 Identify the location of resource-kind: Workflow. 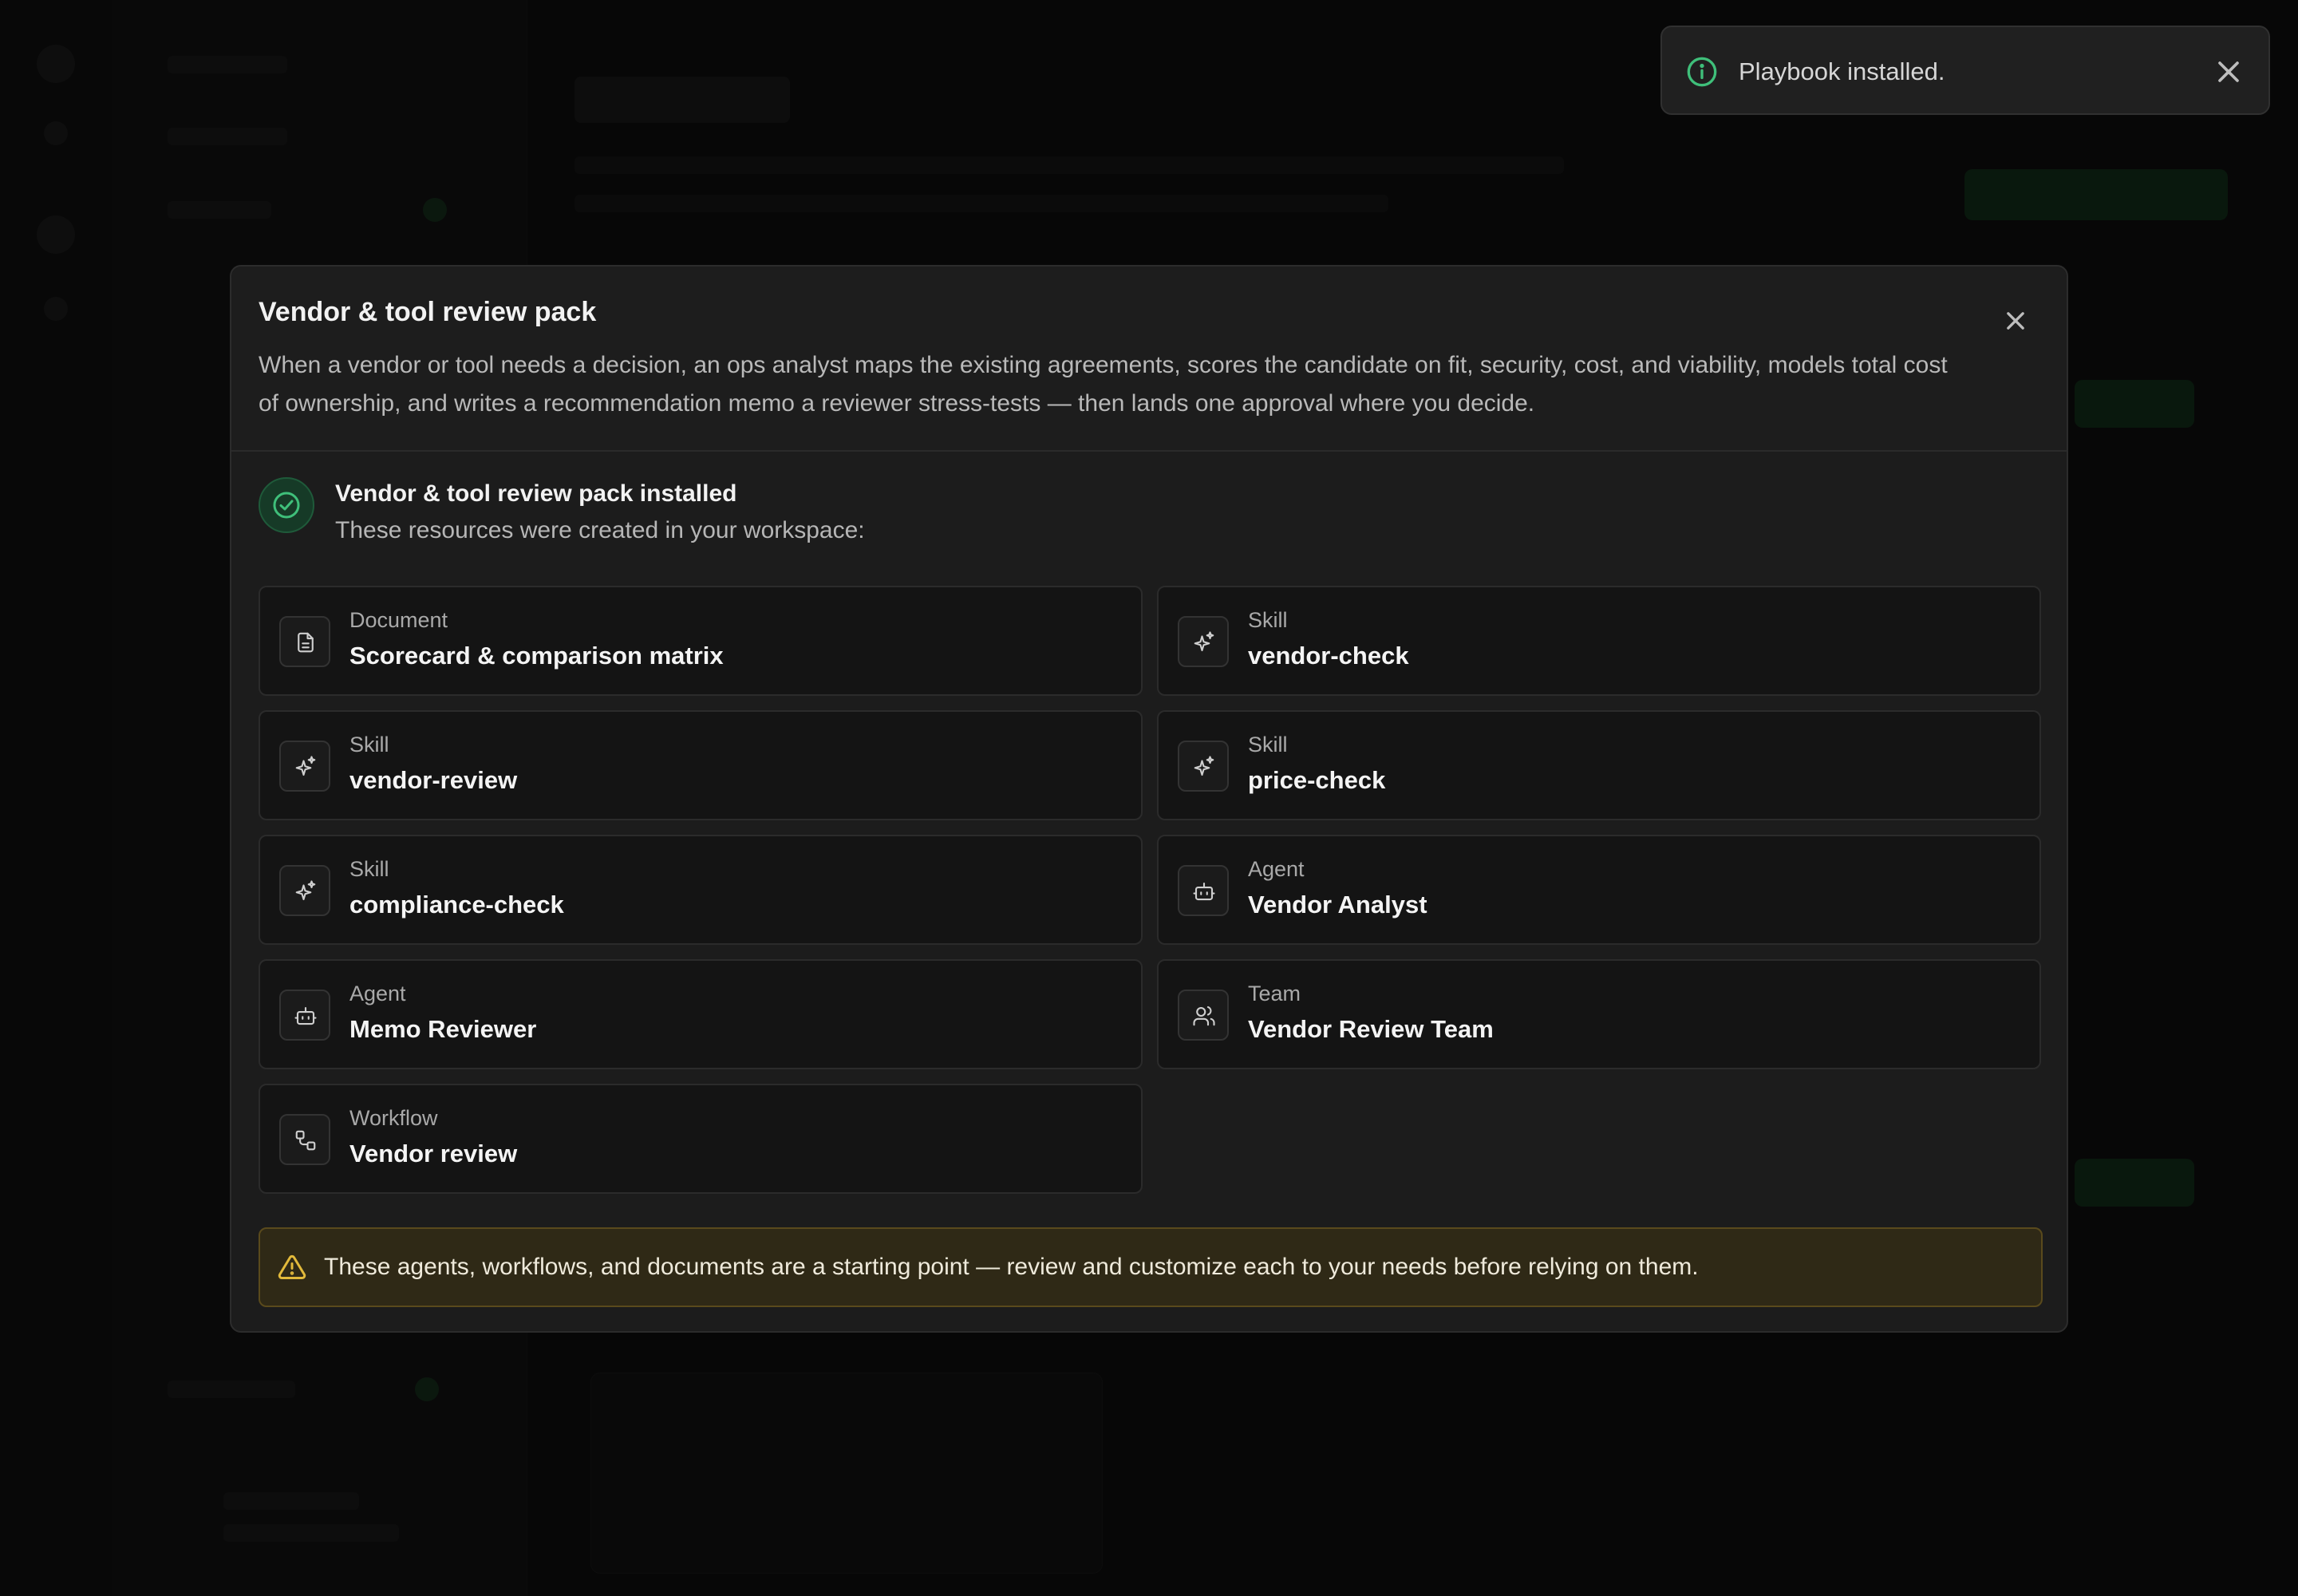
(394, 1118).